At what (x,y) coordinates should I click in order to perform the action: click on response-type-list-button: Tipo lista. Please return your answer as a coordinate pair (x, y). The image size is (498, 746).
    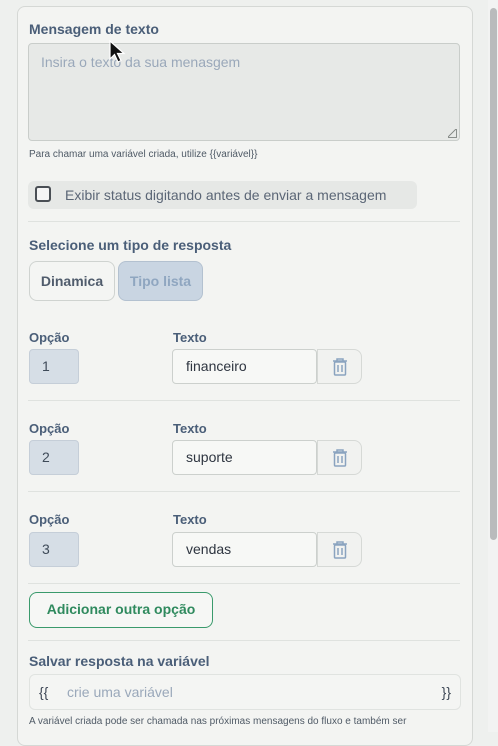
    Looking at the image, I should click on (160, 281).